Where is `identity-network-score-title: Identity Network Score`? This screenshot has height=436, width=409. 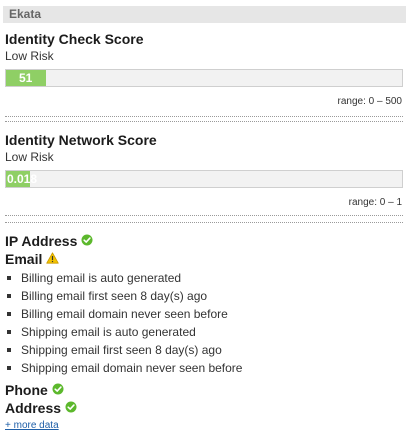
identity-network-score-title: Identity Network Score is located at coordinates (81, 140).